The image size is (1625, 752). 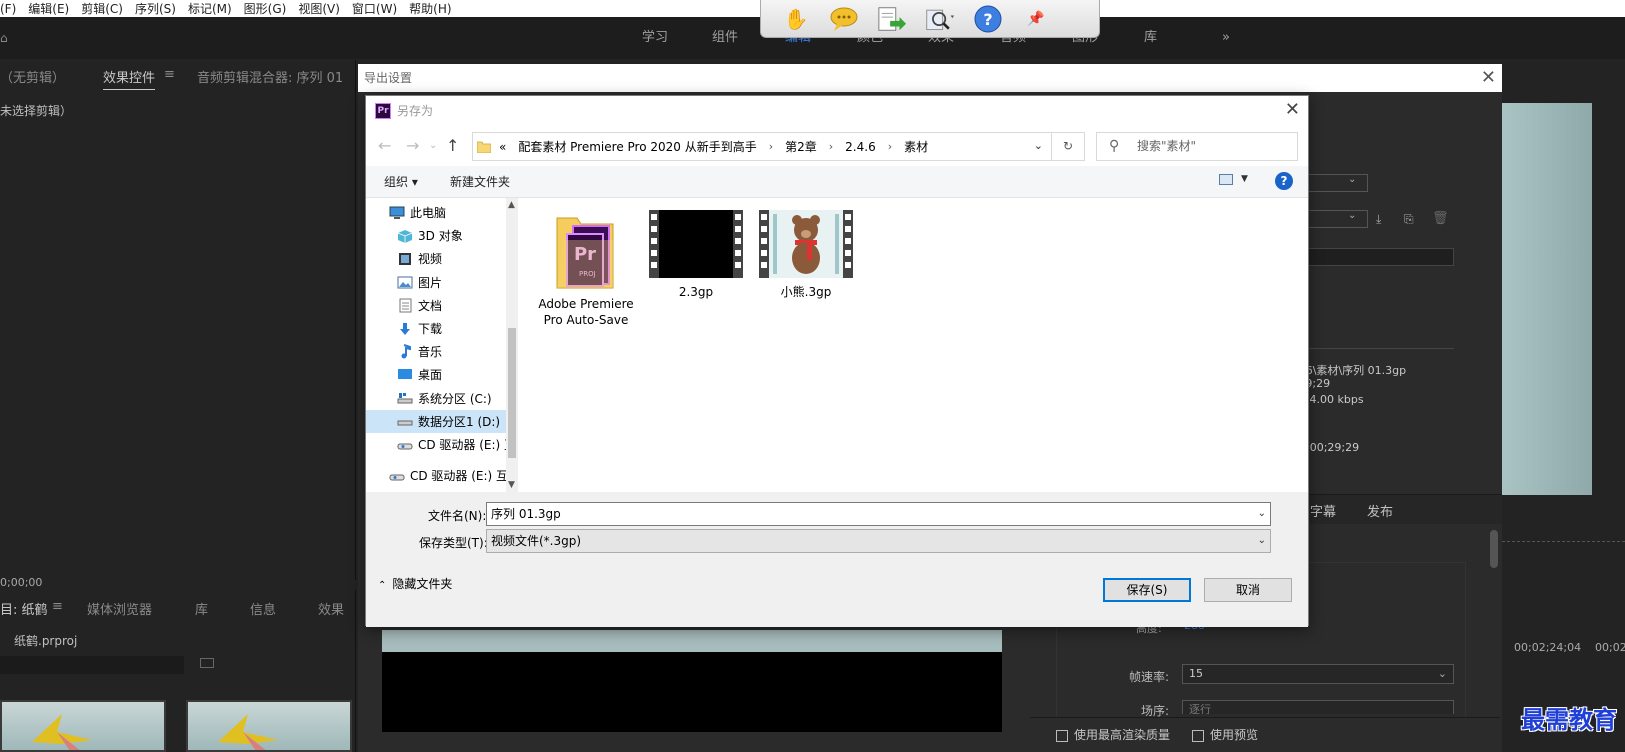 I want to click on nav-tree-item: 数据分区1 (D:), so click(x=436, y=421).